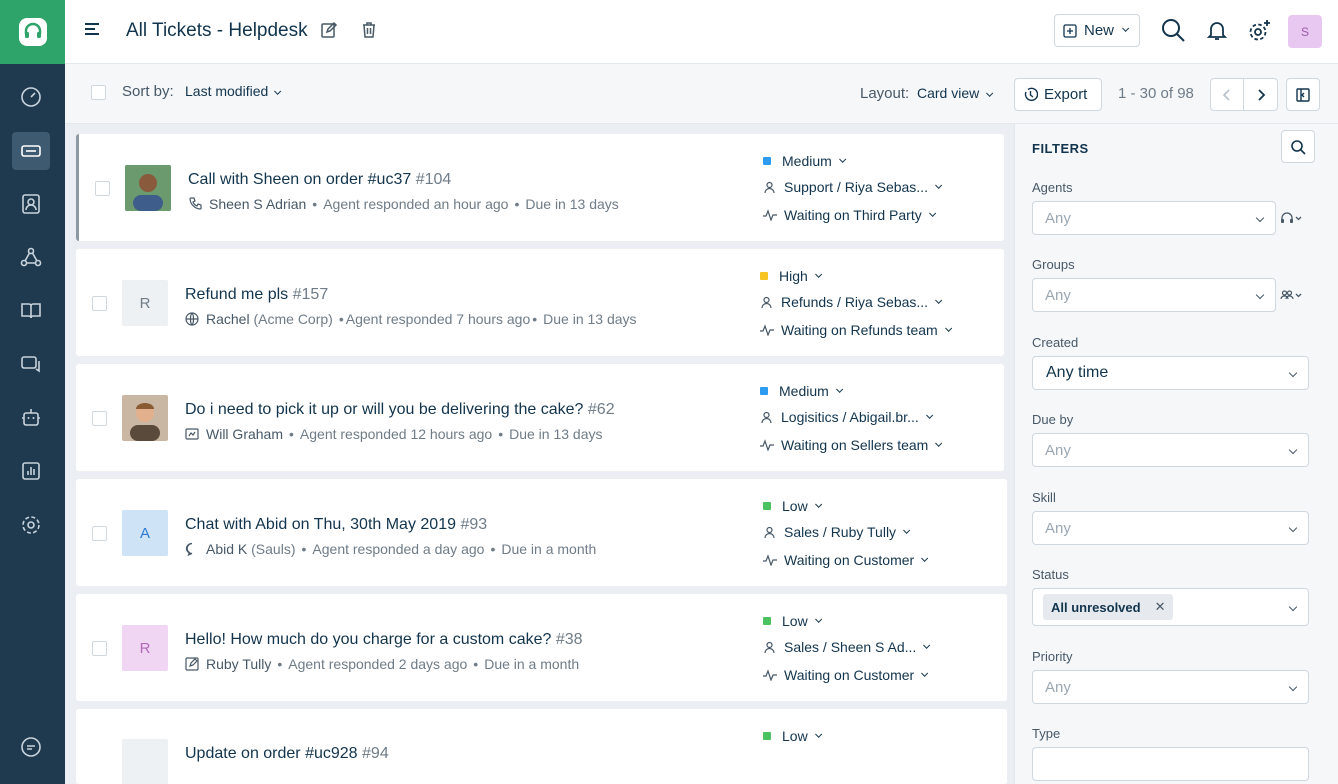  What do you see at coordinates (192, 319) in the screenshot?
I see `globe-icon` at bounding box center [192, 319].